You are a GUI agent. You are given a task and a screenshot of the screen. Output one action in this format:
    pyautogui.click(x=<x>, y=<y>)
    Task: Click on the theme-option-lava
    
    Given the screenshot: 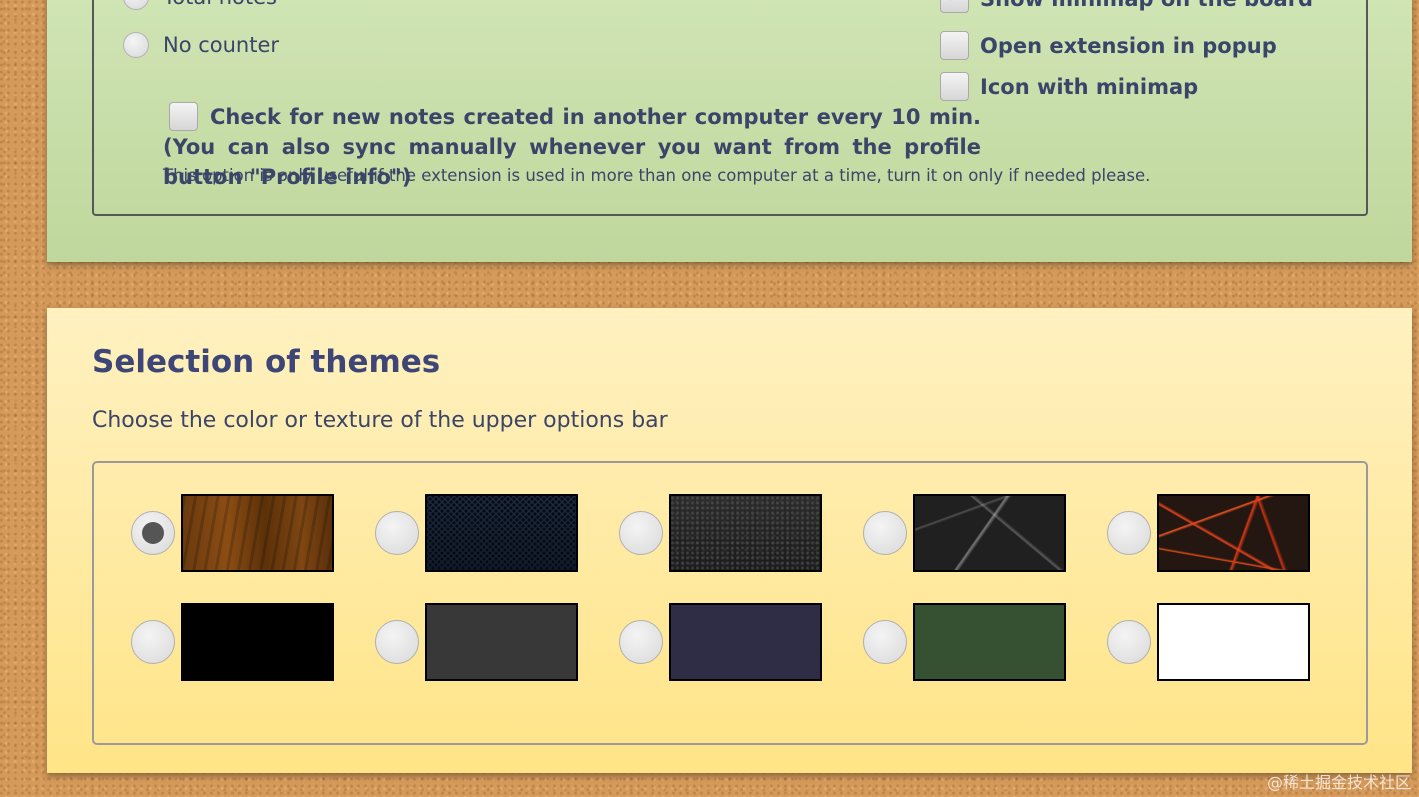 What is the action you would take?
    pyautogui.click(x=1229, y=533)
    